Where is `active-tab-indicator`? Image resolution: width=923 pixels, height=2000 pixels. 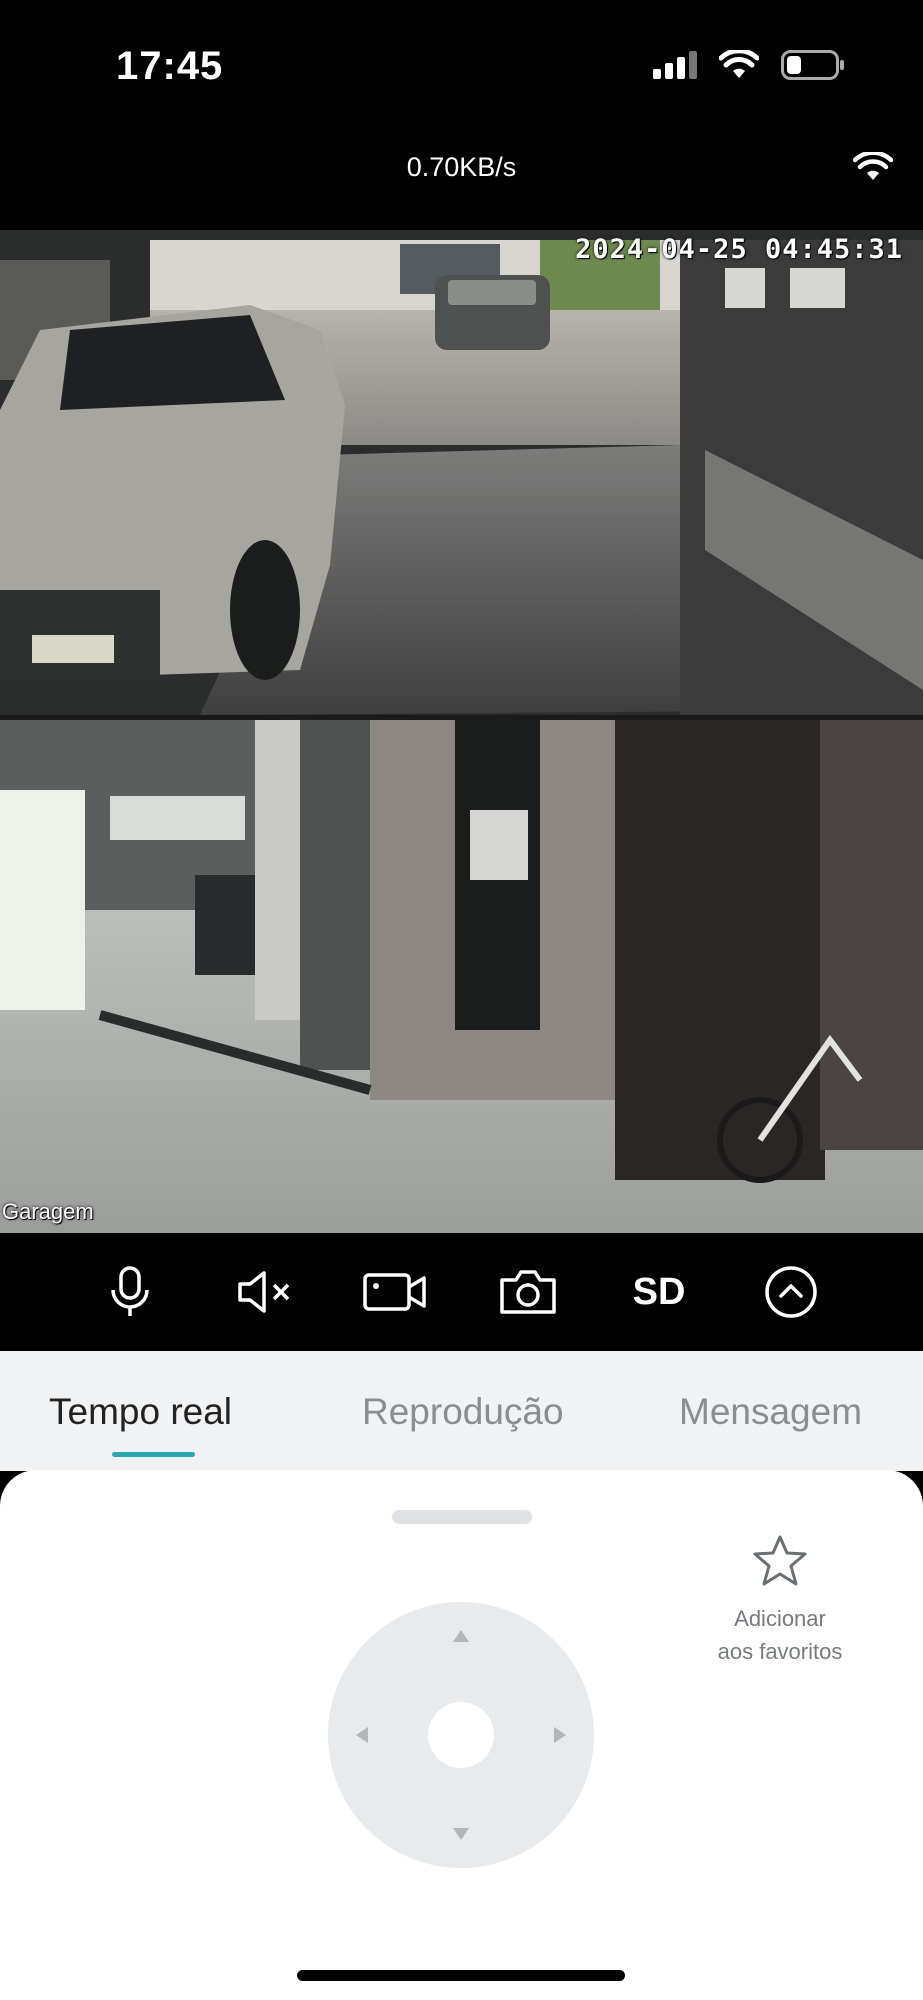
active-tab-indicator is located at coordinates (153, 1454).